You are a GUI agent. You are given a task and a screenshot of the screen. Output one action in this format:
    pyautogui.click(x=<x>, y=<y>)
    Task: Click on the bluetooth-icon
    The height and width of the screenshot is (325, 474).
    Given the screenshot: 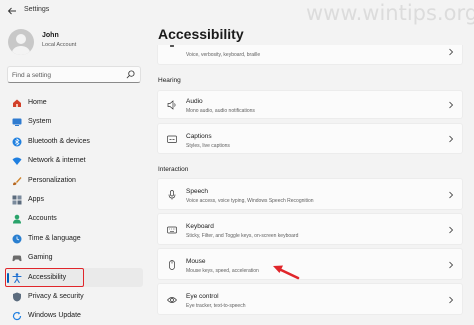 What is the action you would take?
    pyautogui.click(x=17, y=142)
    